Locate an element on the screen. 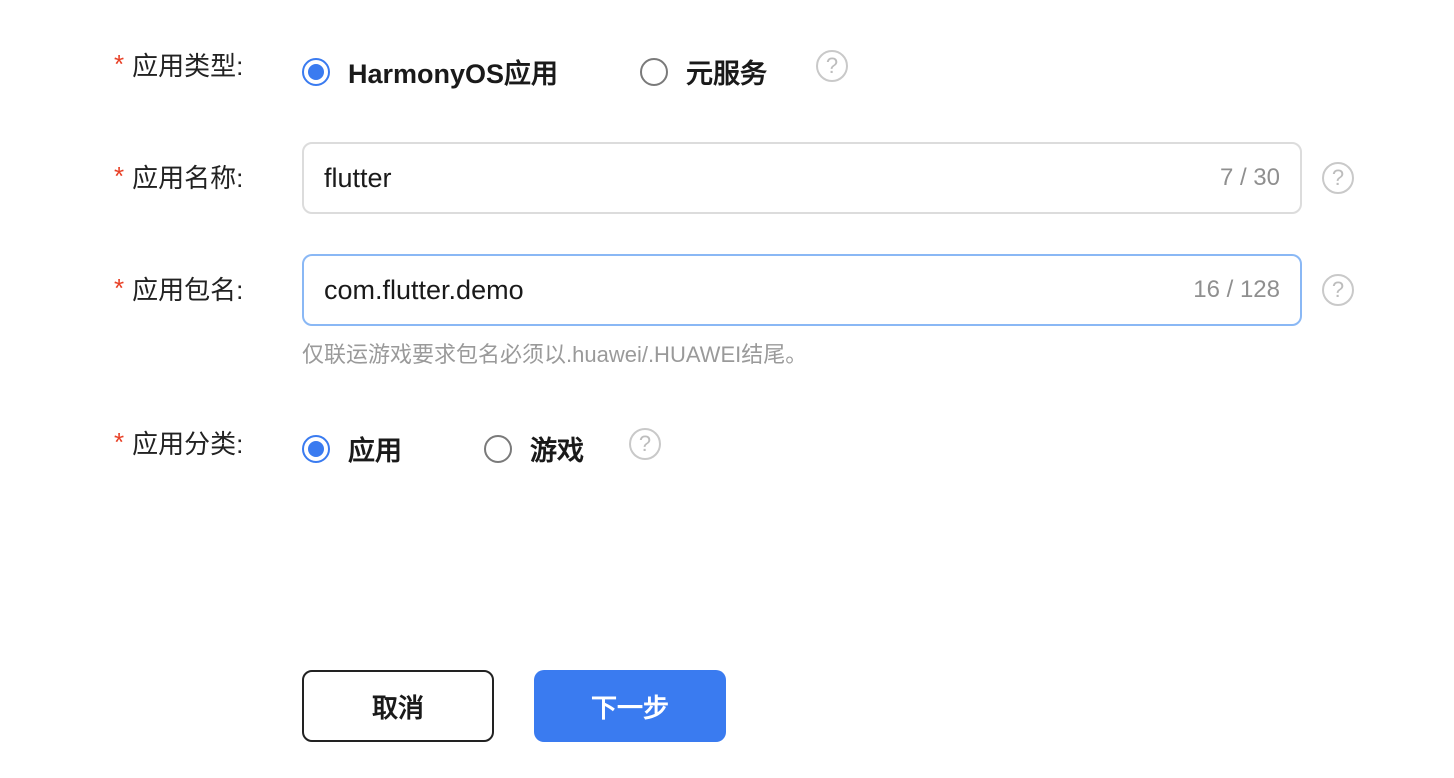 The image size is (1454, 778). radio-category-game: 游戏 is located at coordinates (534, 448).